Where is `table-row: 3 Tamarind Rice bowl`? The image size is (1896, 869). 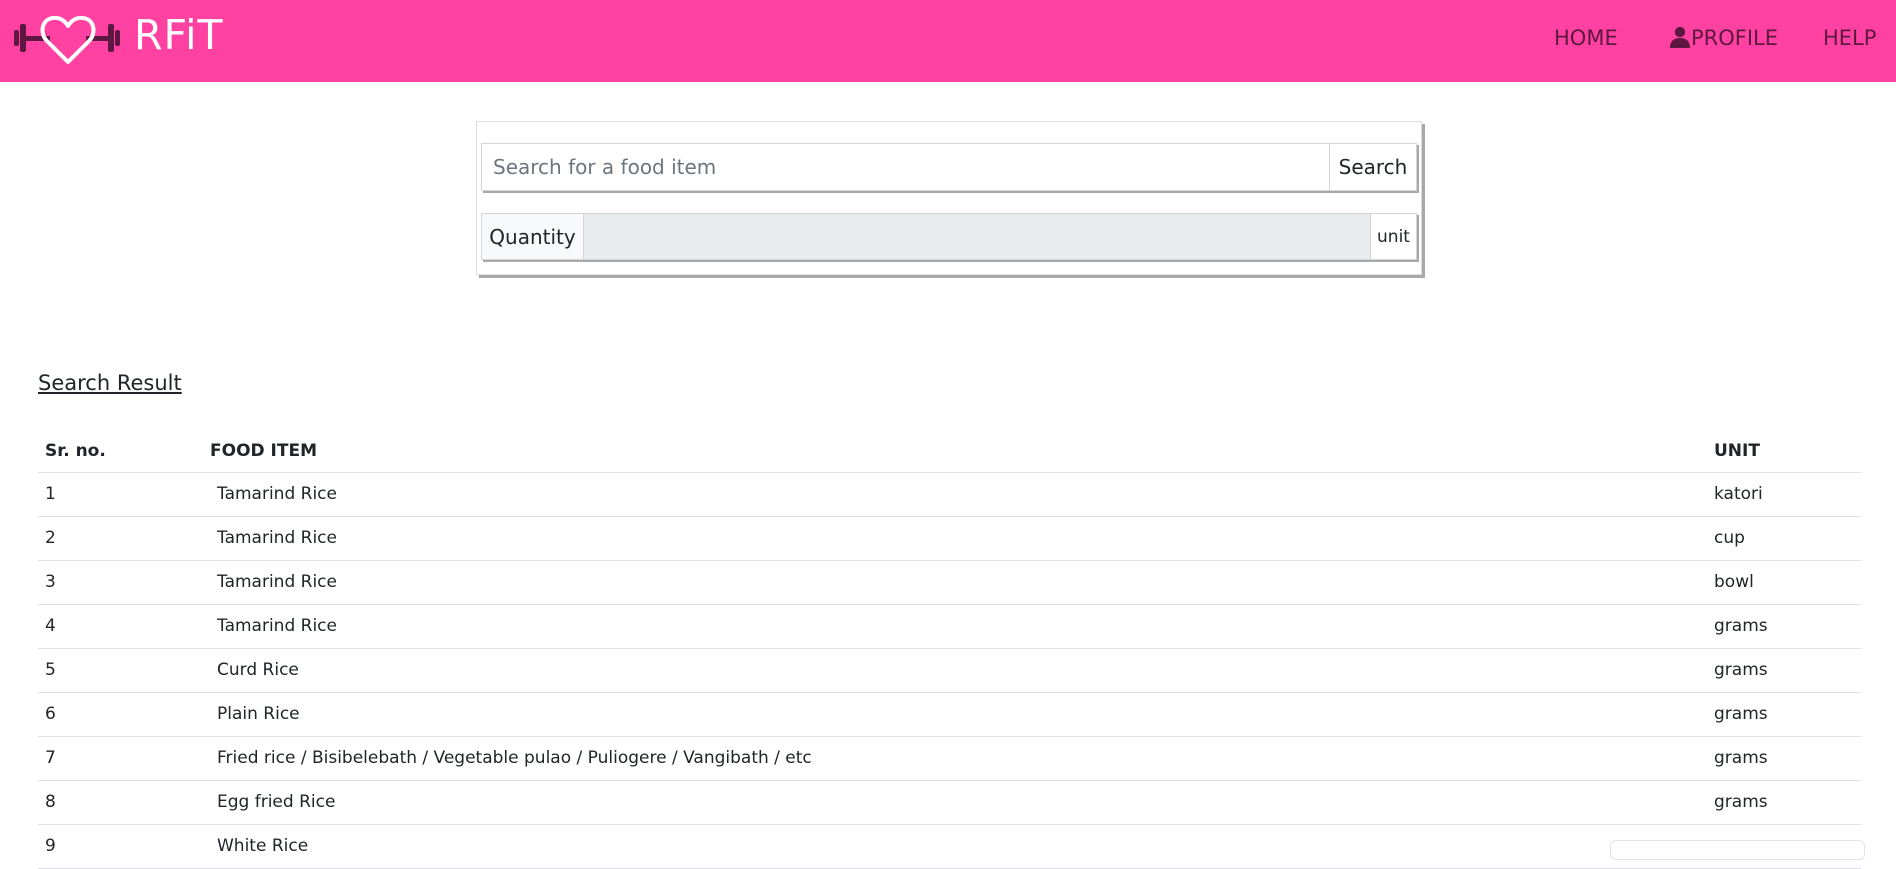
table-row: 3 Tamarind Rice bowl is located at coordinates (949, 582).